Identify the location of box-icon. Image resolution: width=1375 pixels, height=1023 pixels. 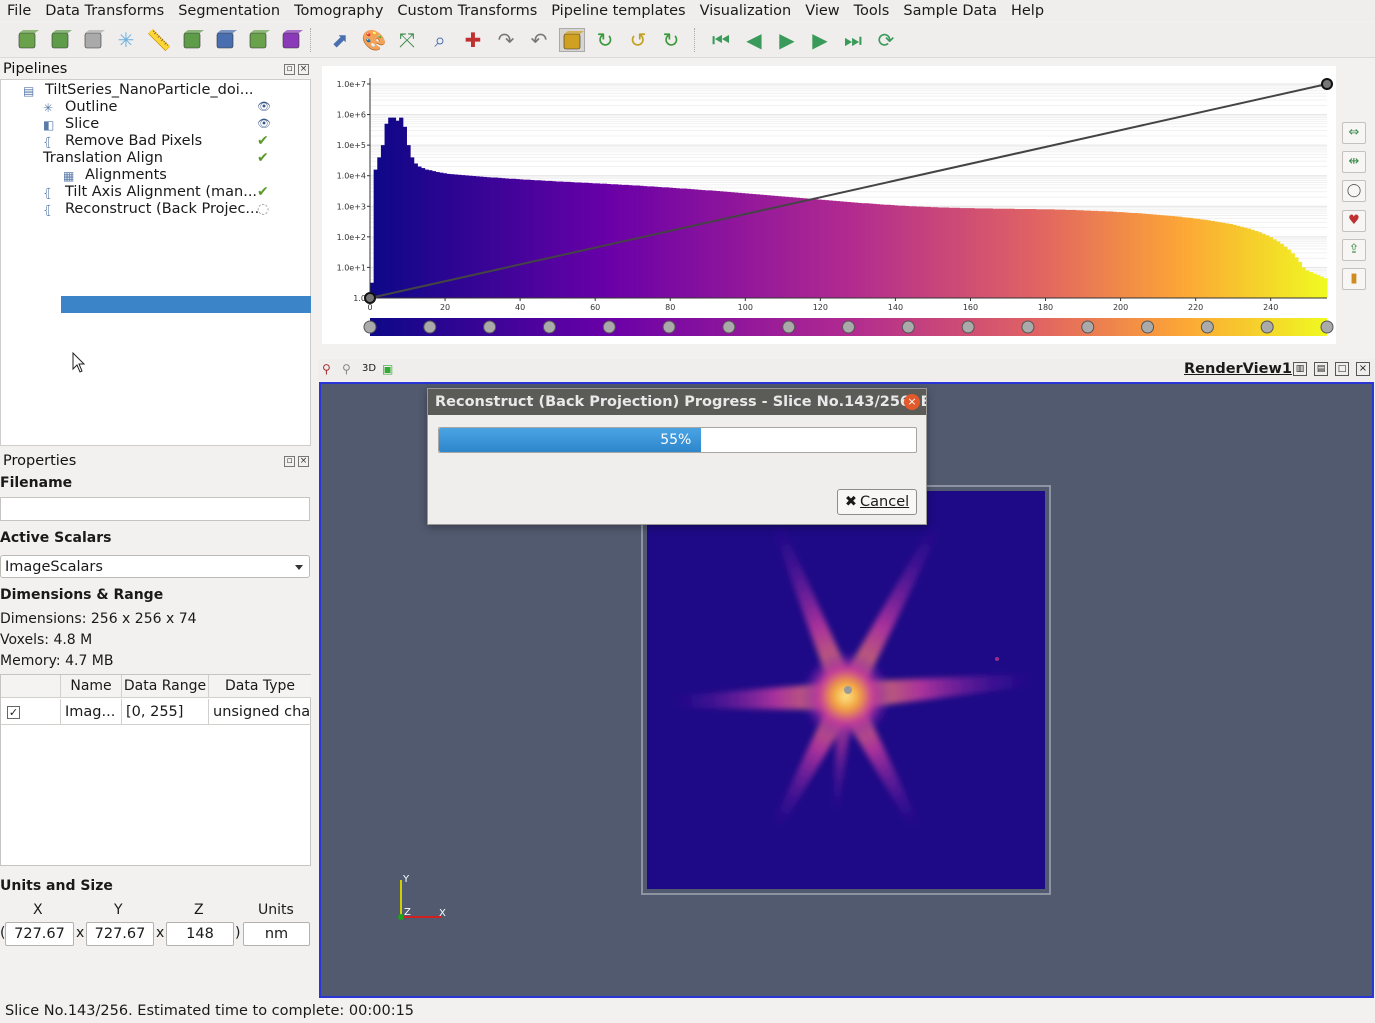
(226, 40).